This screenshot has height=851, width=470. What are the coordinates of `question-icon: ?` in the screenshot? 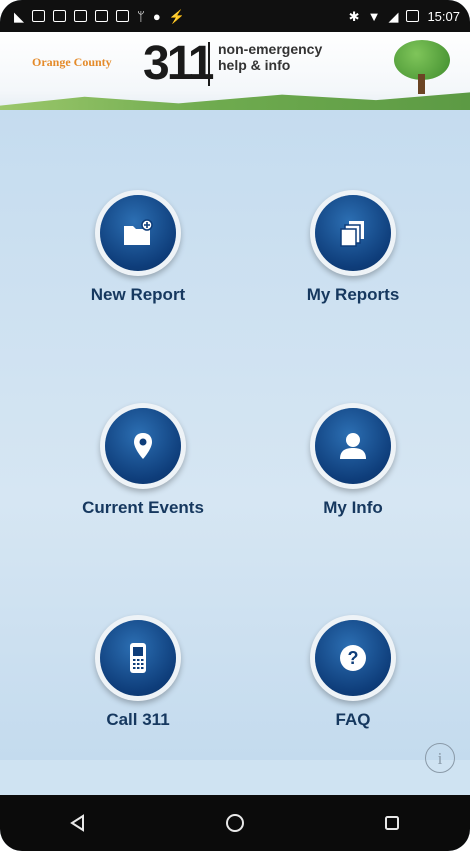 It's located at (353, 658).